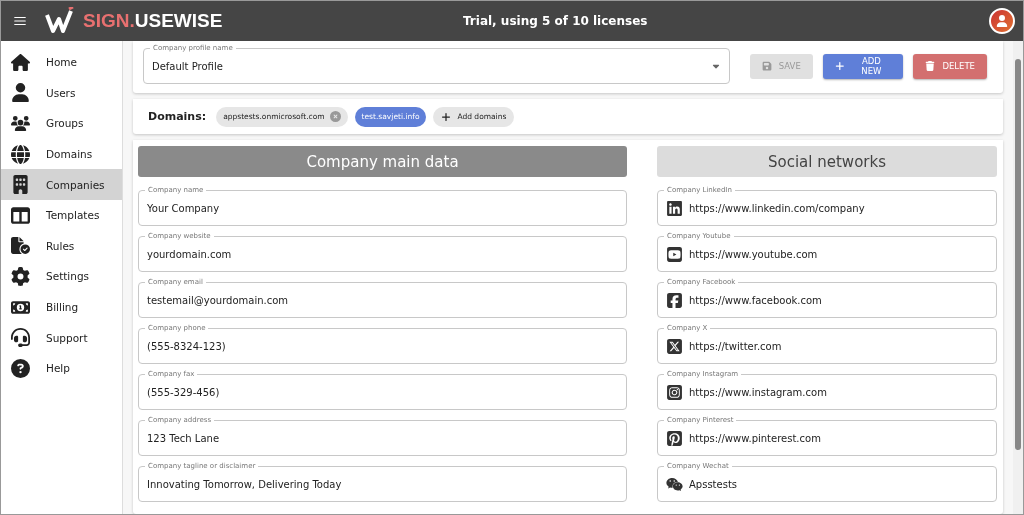  Describe the element at coordinates (674, 392) in the screenshot. I see `instagram-icon` at that location.